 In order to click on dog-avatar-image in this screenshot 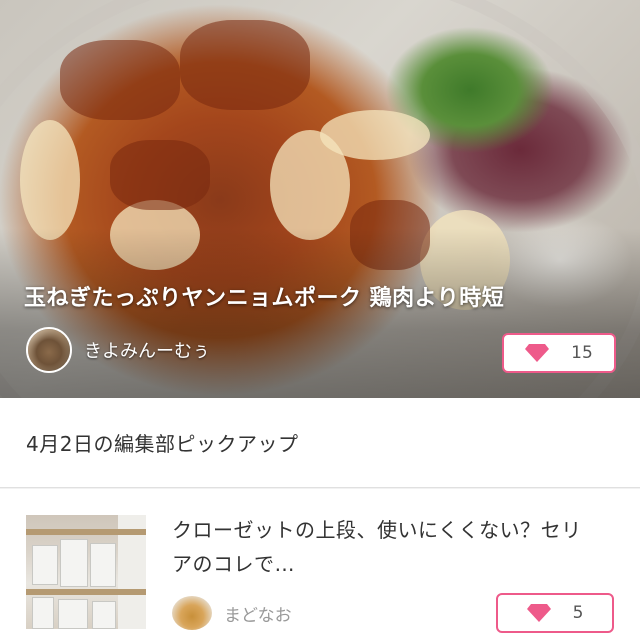, I will do `click(49, 350)`.